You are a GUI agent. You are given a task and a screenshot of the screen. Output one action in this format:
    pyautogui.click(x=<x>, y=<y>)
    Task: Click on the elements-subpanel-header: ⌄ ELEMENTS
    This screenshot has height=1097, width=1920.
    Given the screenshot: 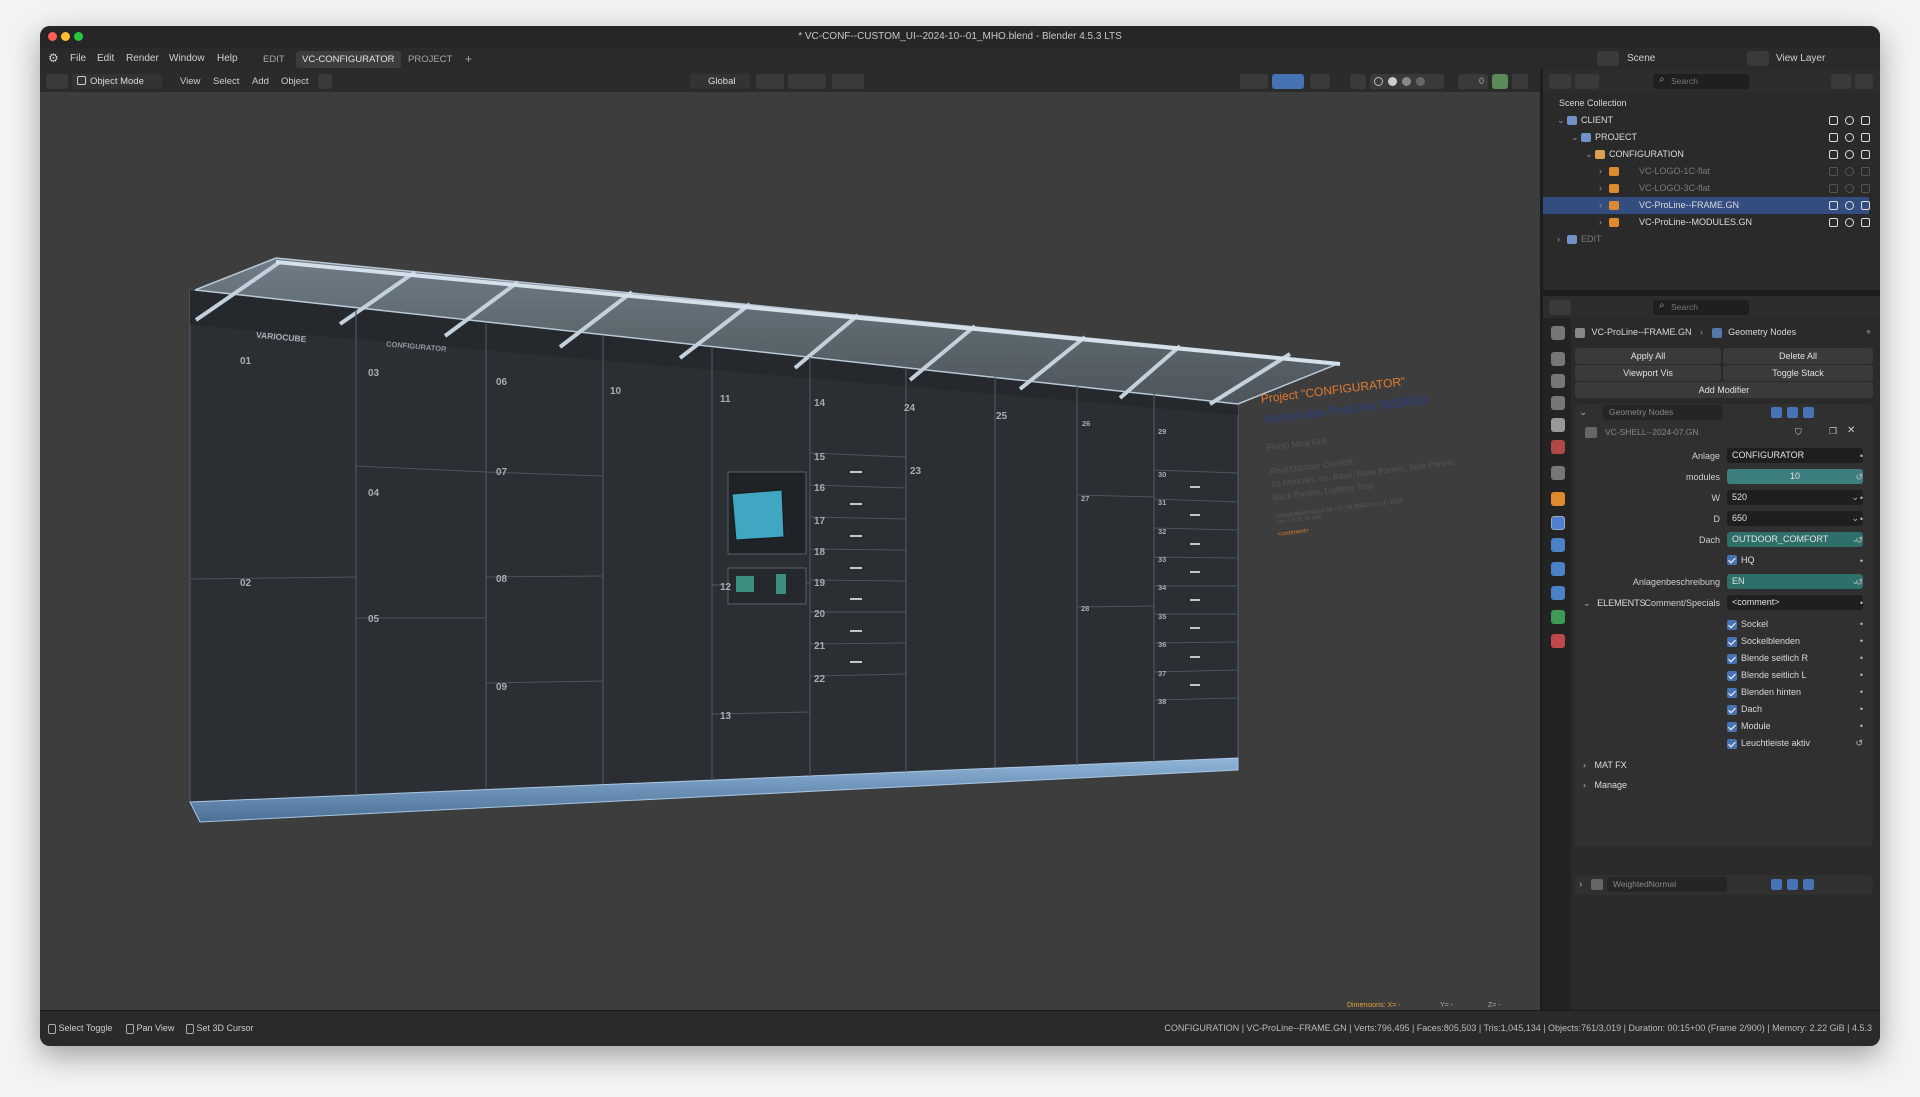 What is the action you would take?
    pyautogui.click(x=1614, y=603)
    